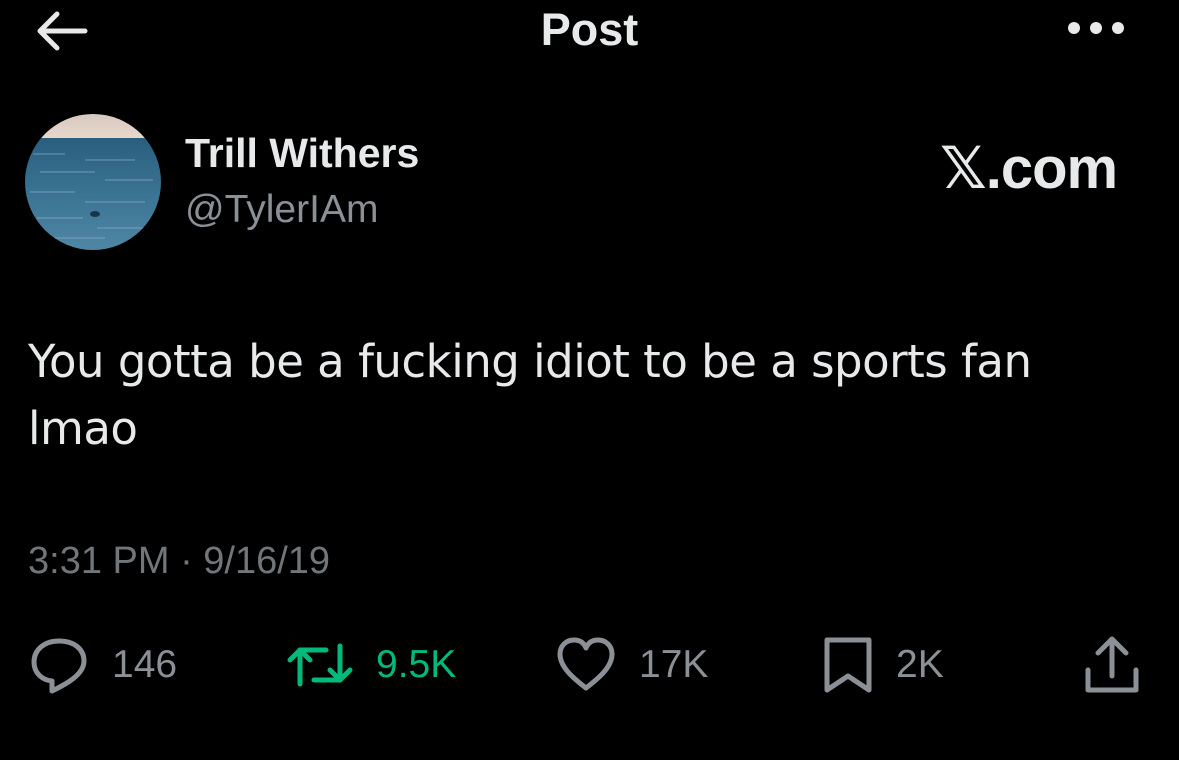 This screenshot has width=1179, height=760. What do you see at coordinates (281, 210) in the screenshot?
I see `author-handle: @TylerIAm` at bounding box center [281, 210].